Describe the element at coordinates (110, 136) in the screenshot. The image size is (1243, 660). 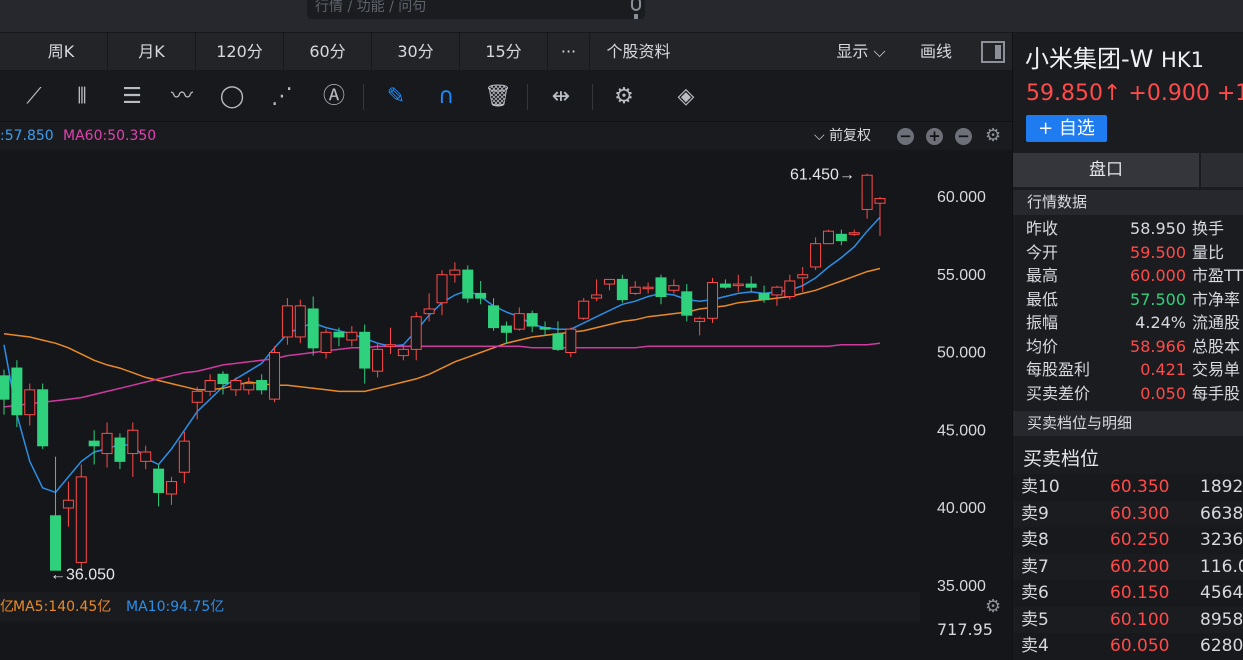
I see `ma60-label: MA60:50.350` at that location.